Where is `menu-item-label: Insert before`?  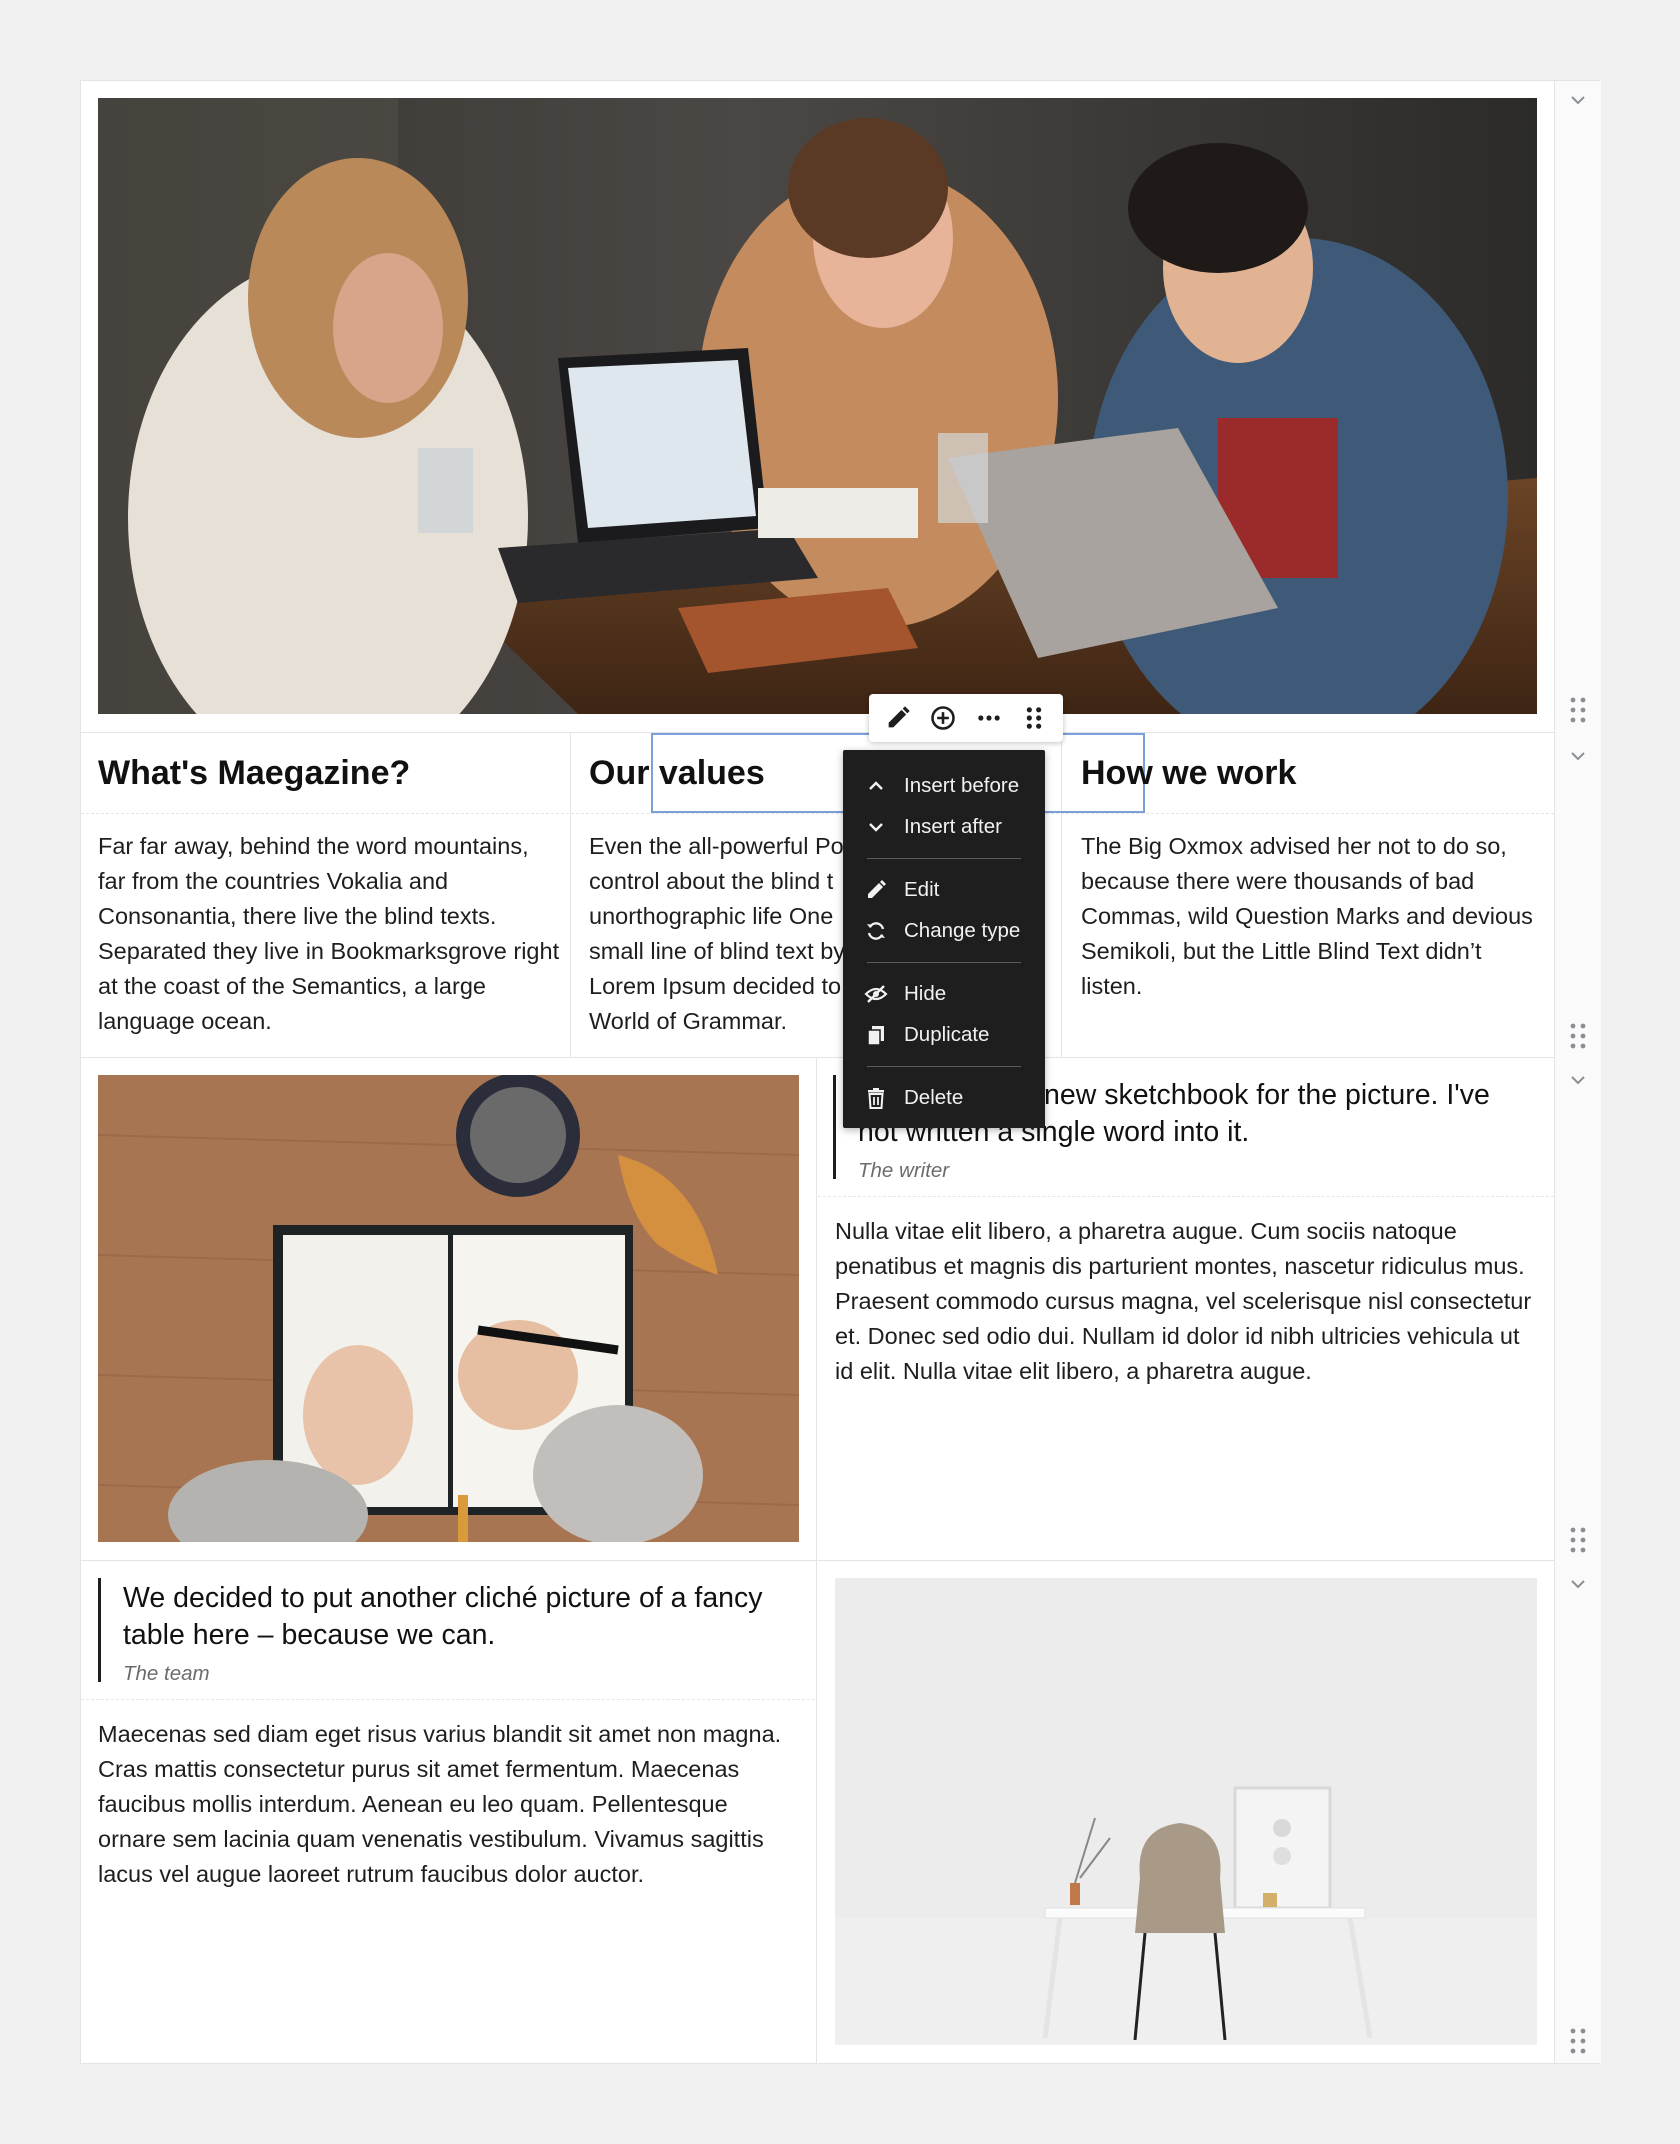
menu-item-label: Insert before is located at coordinates (962, 785).